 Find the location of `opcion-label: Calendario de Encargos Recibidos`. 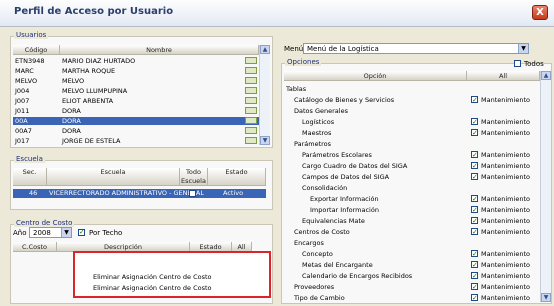

opcion-label: Calendario de Encargos Recibidos is located at coordinates (357, 276).